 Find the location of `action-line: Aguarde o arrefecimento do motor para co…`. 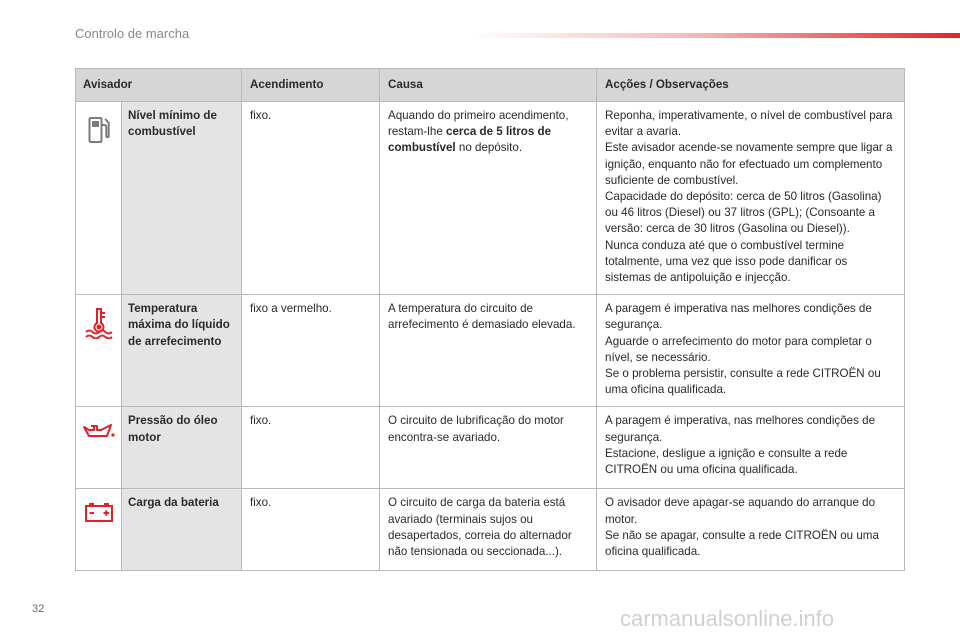

action-line: Aguarde o arrefecimento do motor para co… is located at coordinates (738, 349).